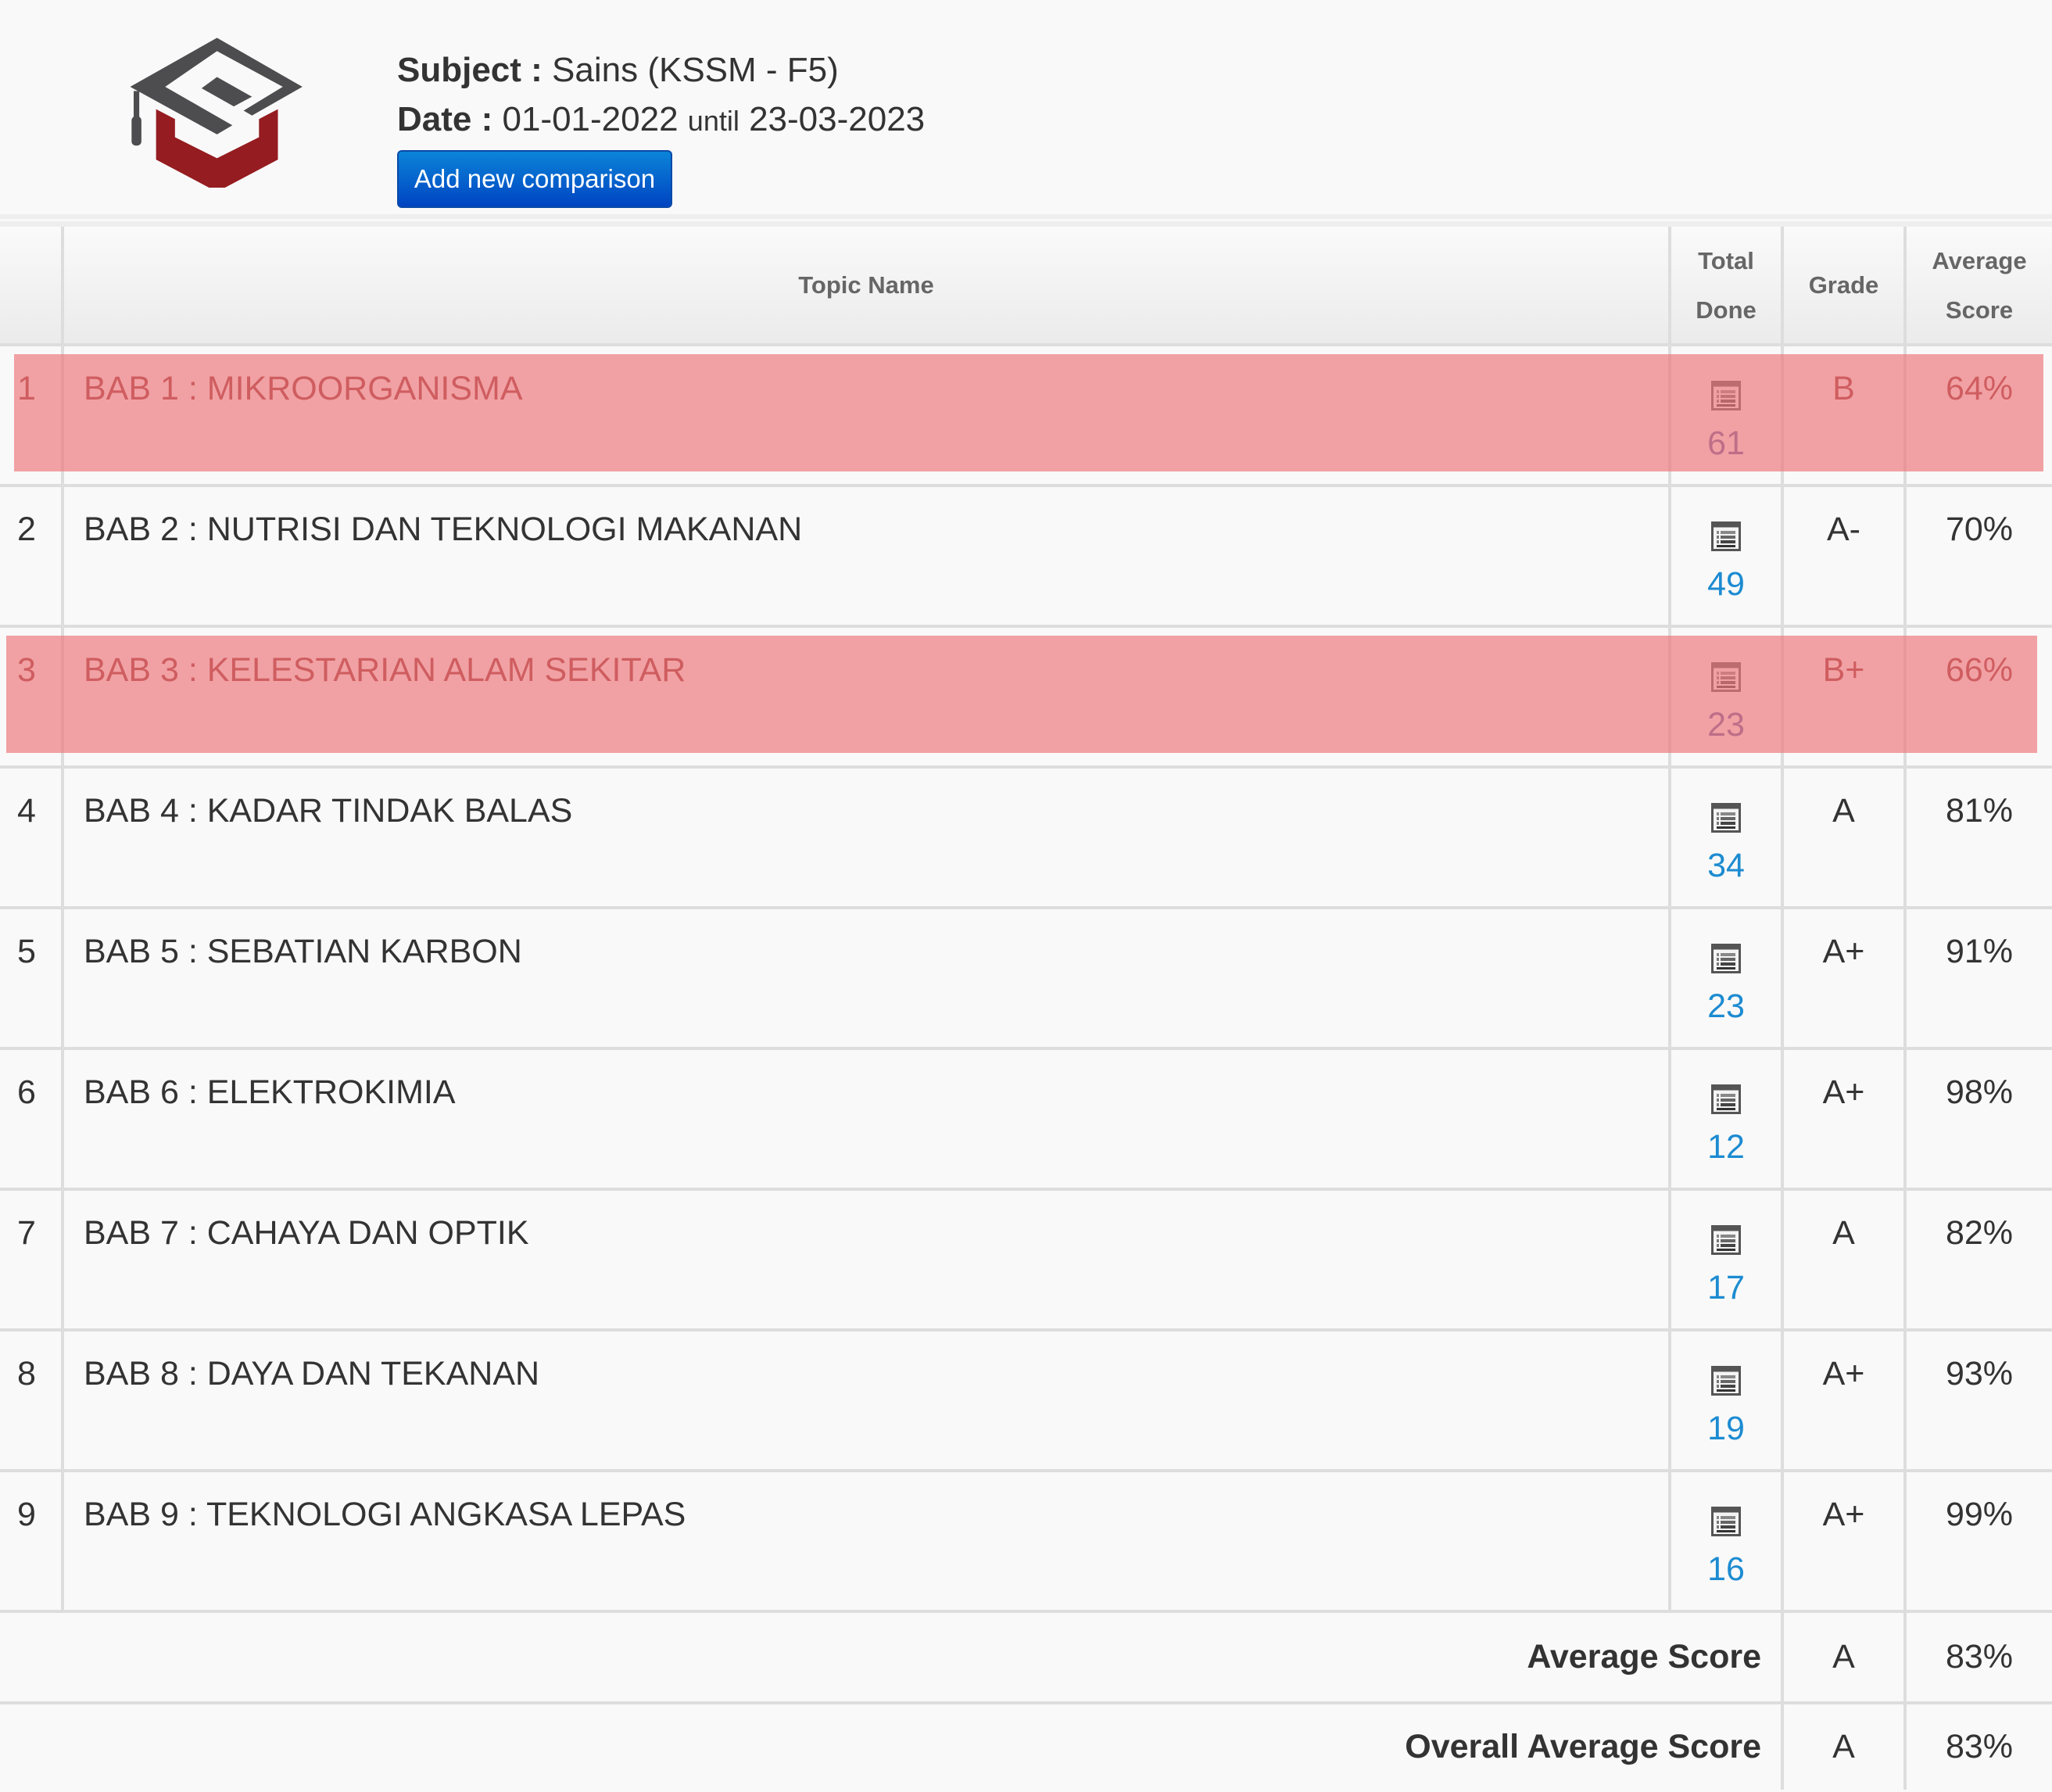 This screenshot has height=1792, width=2052. Describe the element at coordinates (865, 286) in the screenshot. I see `column-header-topic-name: Topic Name` at that location.